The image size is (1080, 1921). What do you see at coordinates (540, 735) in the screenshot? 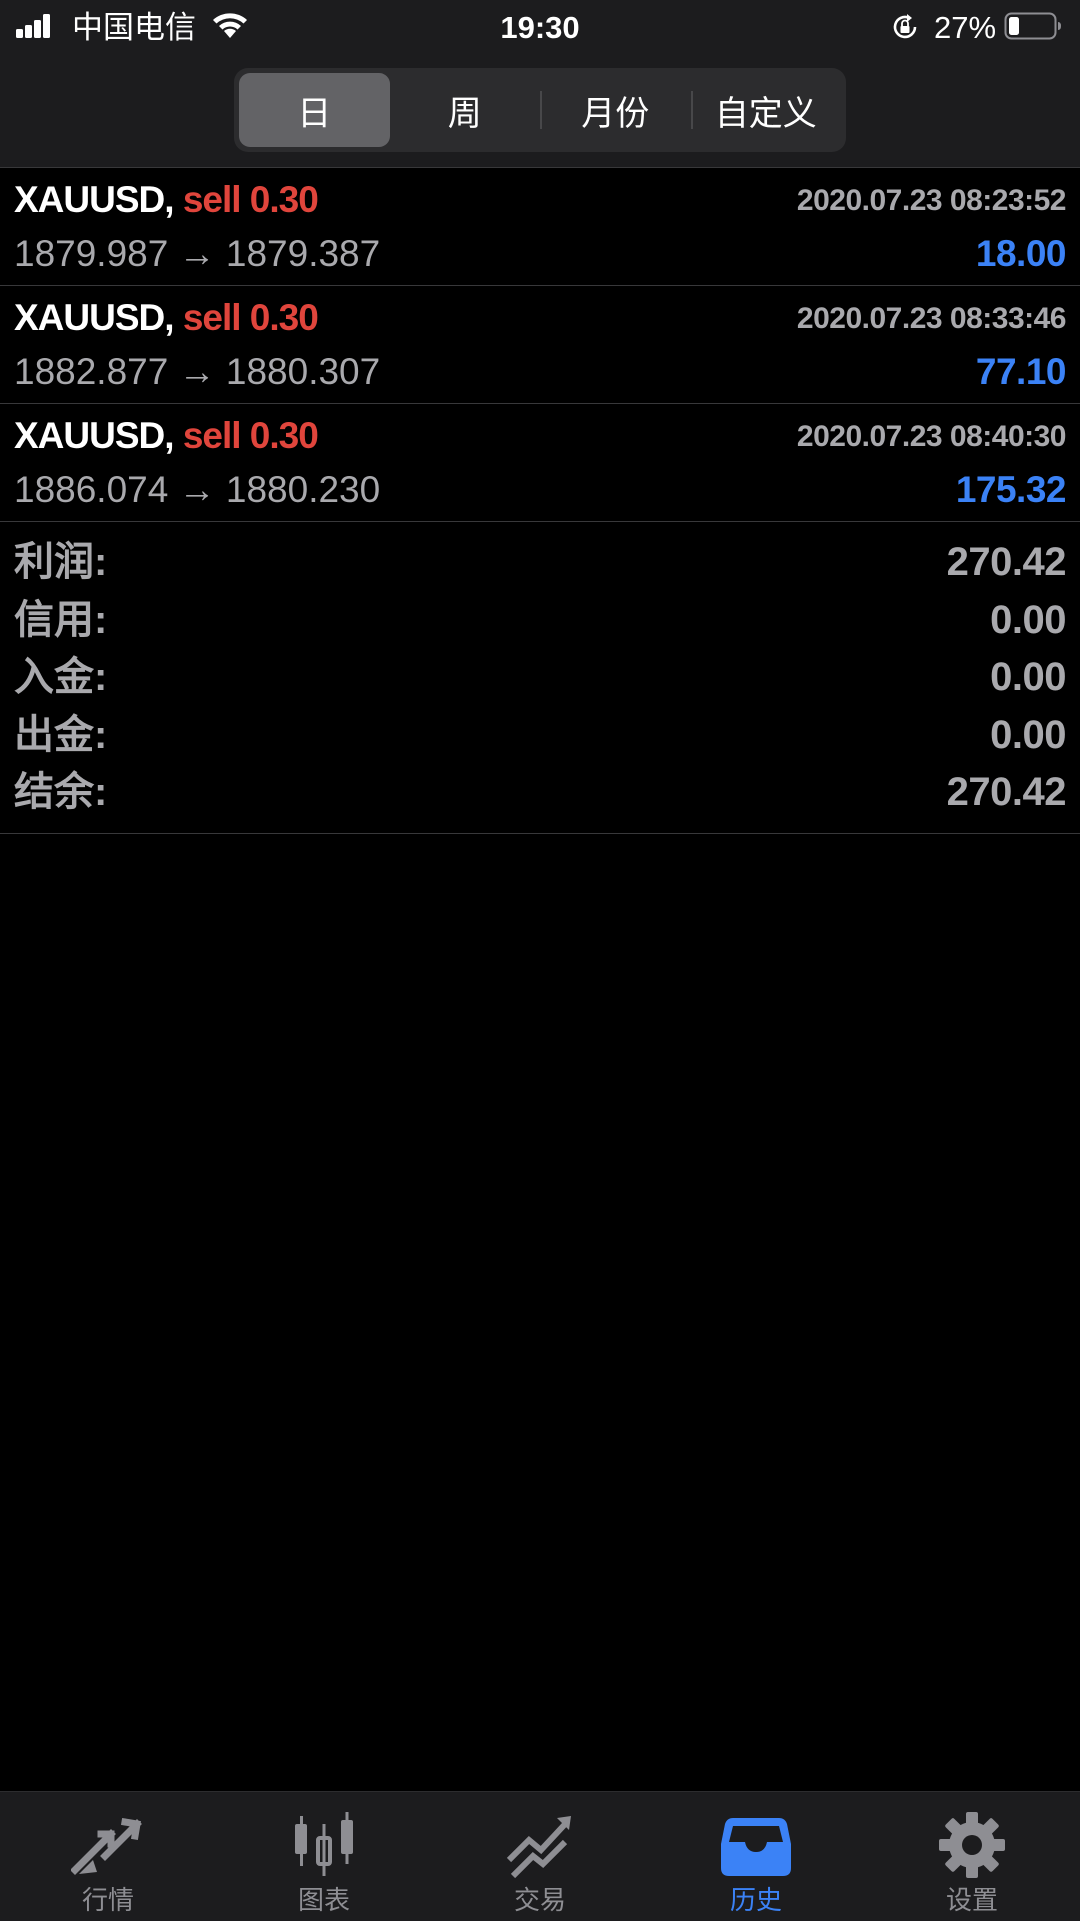
I see `summary-row-withdrawal: 出金: 0.00` at bounding box center [540, 735].